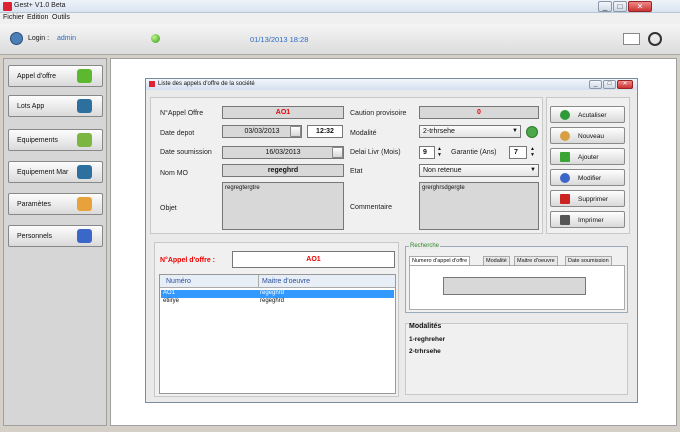  What do you see at coordinates (595, 84) in the screenshot?
I see `frame-minimize-button: _` at bounding box center [595, 84].